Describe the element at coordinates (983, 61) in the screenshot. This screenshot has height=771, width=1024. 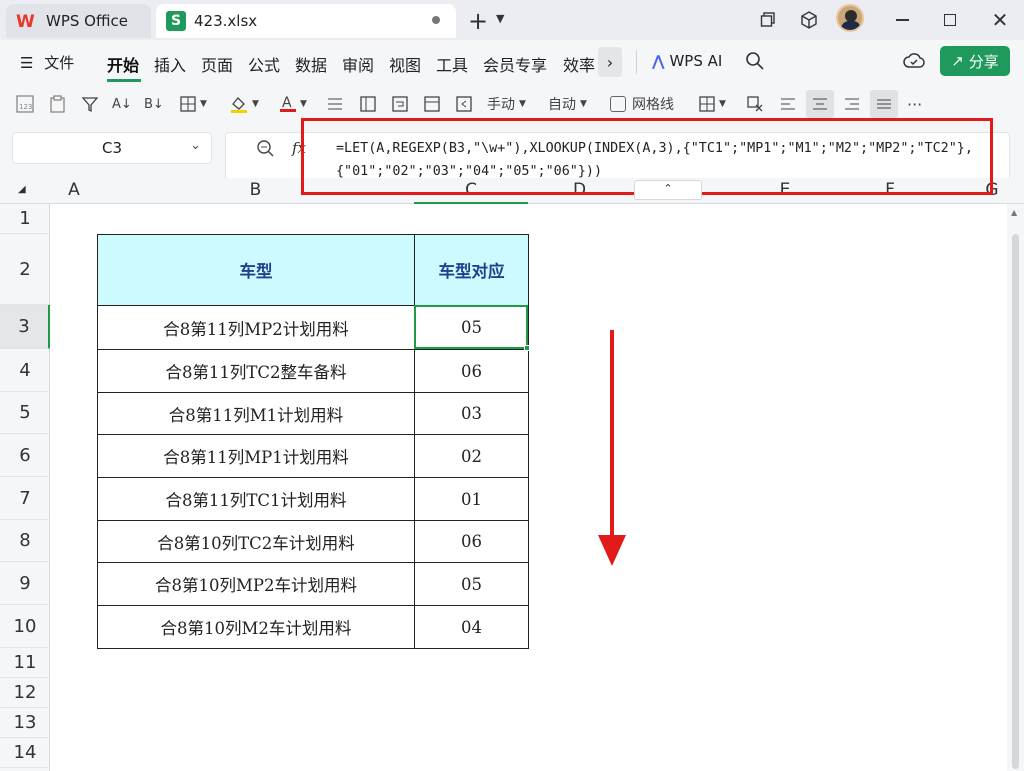
I see `share-label: 分享` at that location.